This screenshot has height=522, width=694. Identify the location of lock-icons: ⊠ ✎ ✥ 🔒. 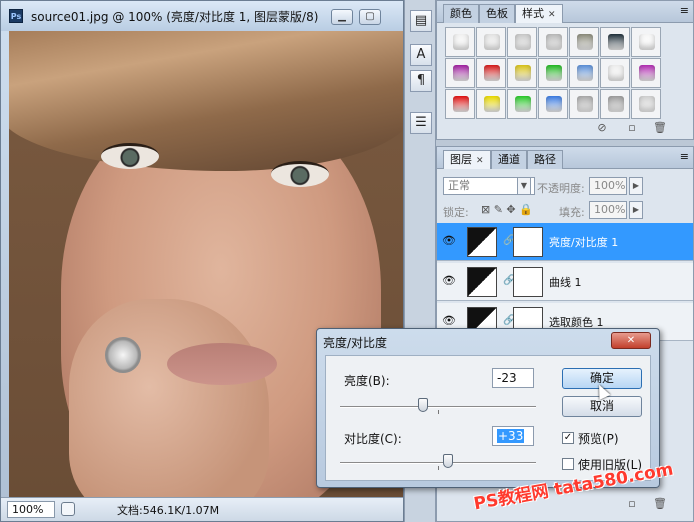
(507, 209).